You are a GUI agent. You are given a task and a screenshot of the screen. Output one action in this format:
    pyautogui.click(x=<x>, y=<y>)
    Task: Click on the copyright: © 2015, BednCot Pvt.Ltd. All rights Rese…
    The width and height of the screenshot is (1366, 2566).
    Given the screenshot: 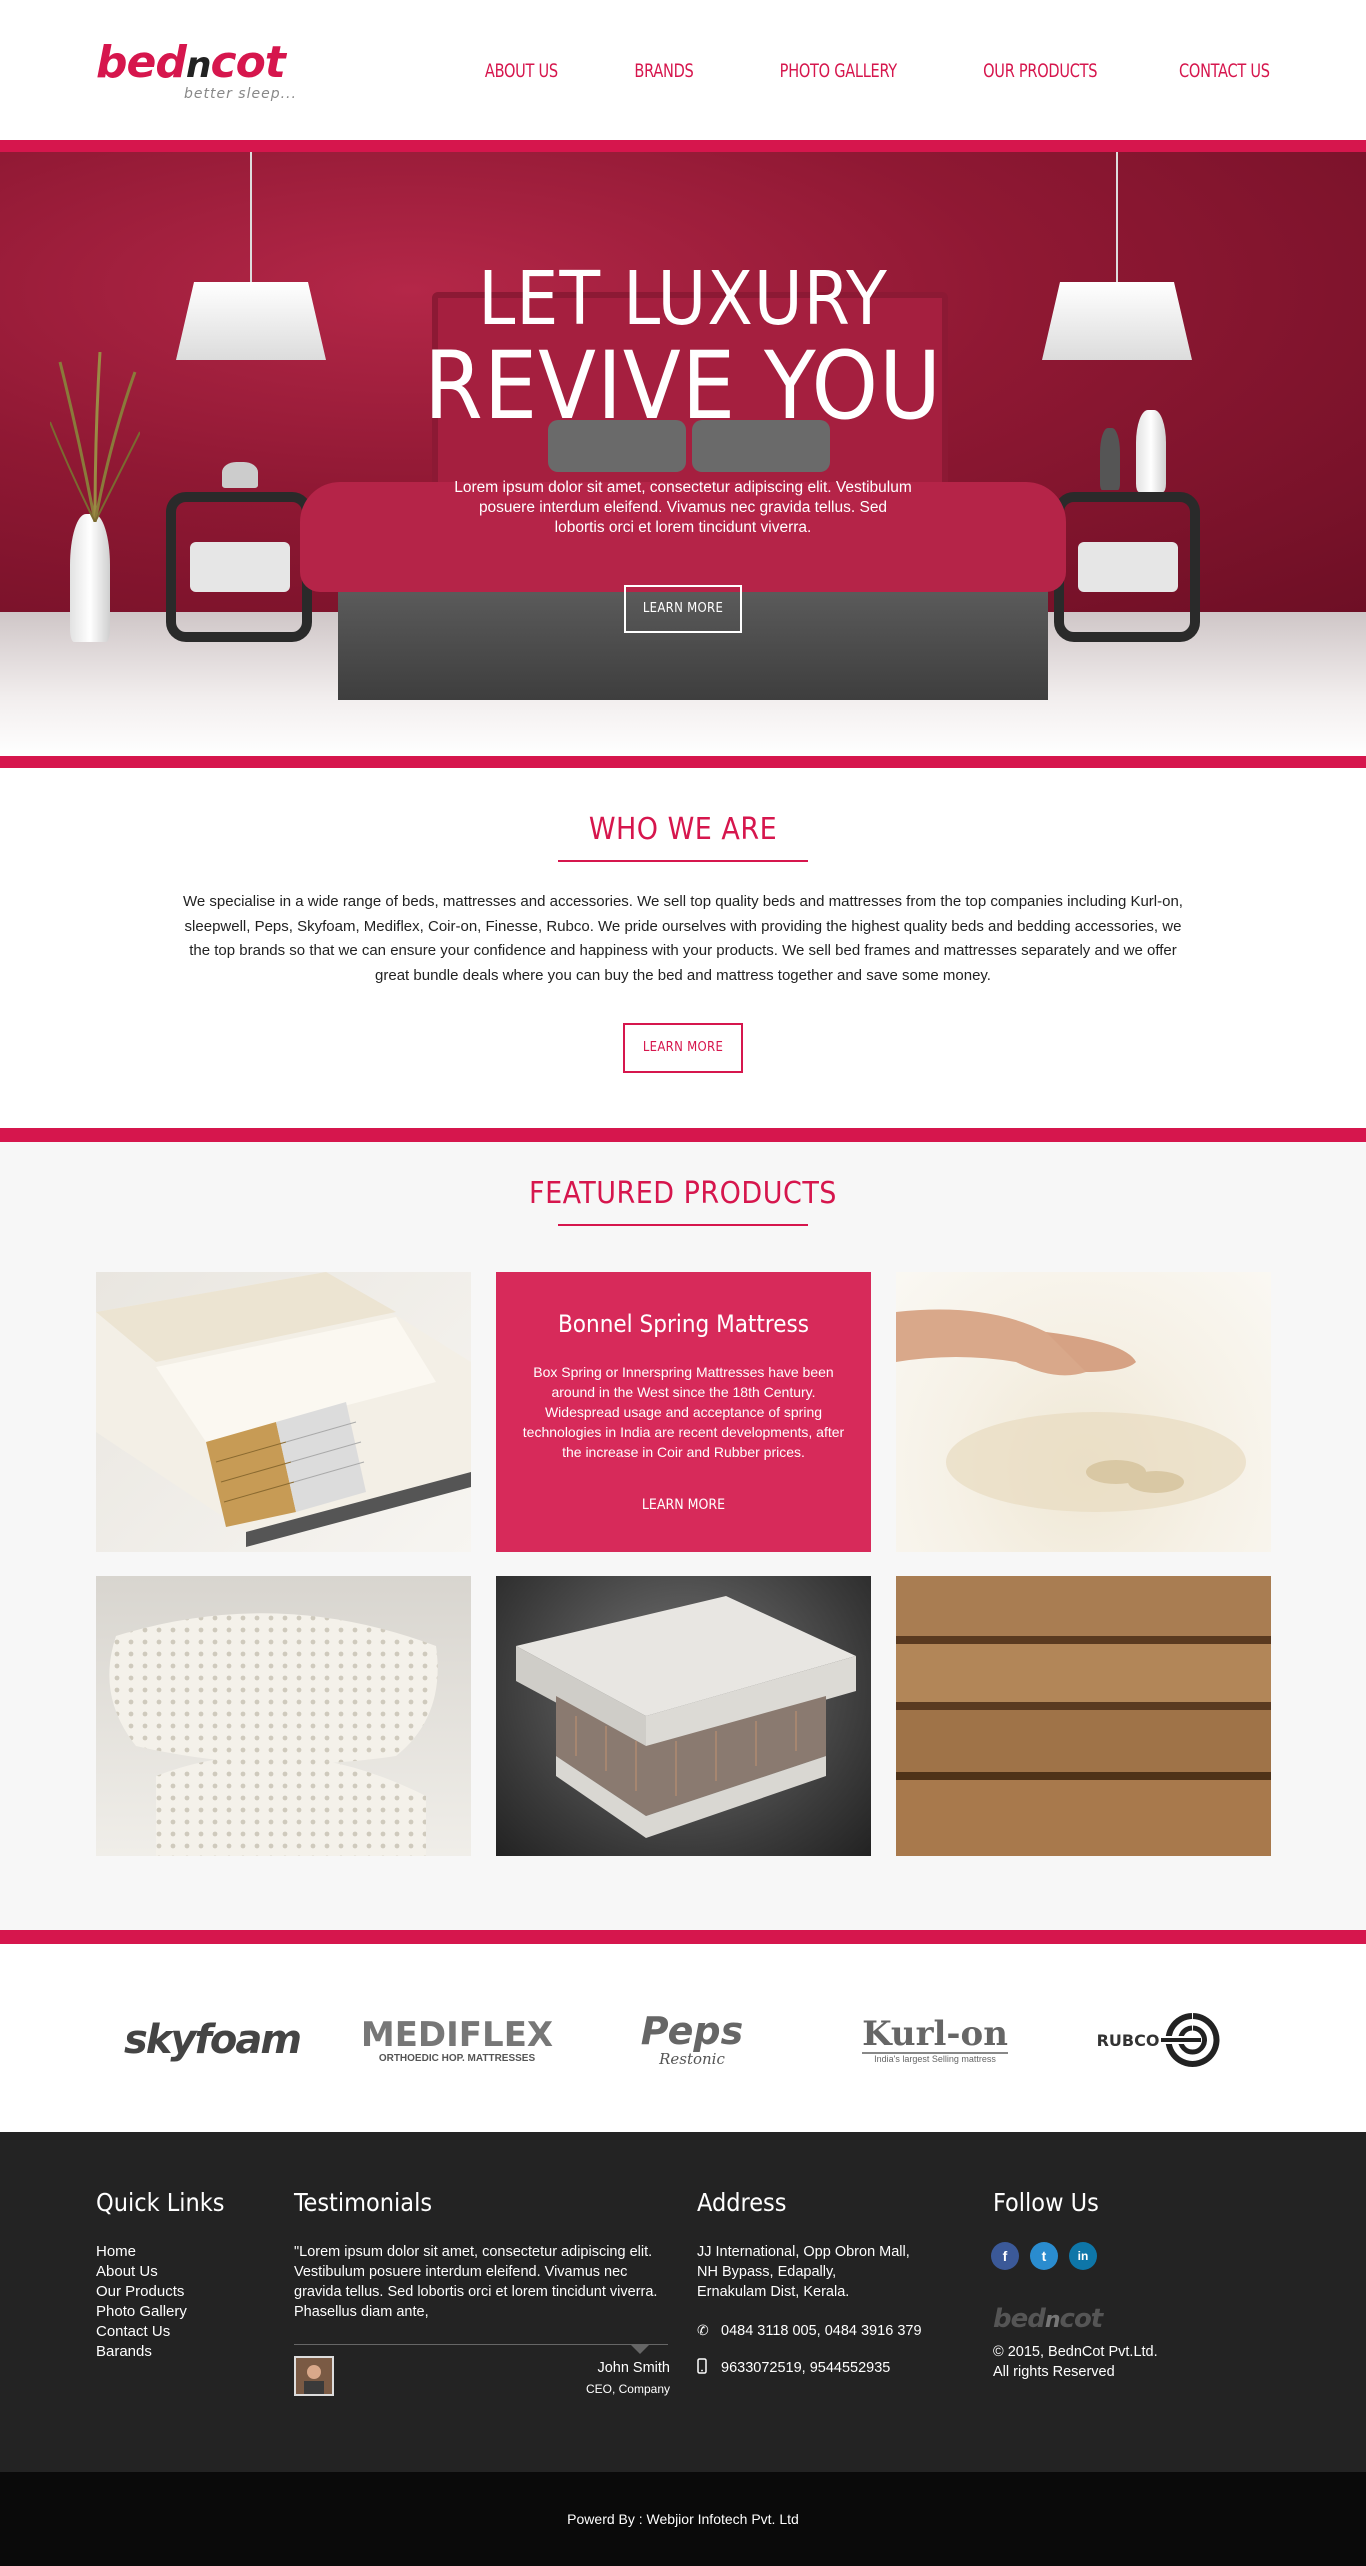 What is the action you would take?
    pyautogui.click(x=1075, y=2362)
    